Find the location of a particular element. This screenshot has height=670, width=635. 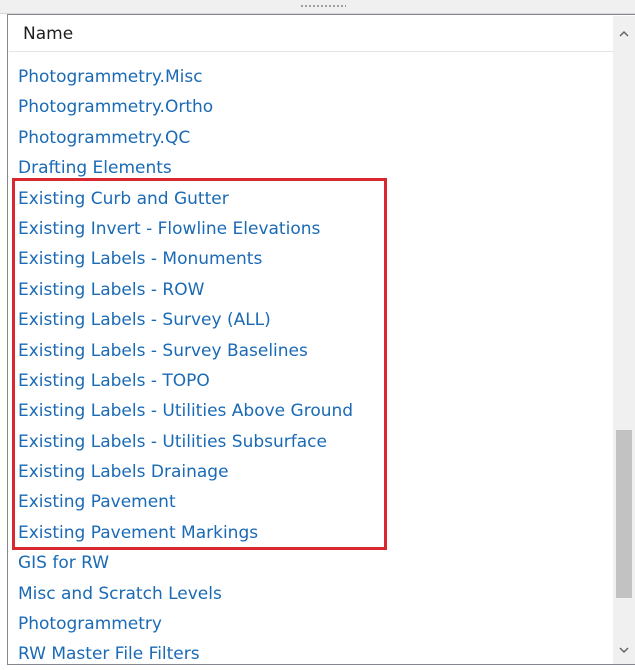

list-item: Existing Pavement is located at coordinates (313, 502).